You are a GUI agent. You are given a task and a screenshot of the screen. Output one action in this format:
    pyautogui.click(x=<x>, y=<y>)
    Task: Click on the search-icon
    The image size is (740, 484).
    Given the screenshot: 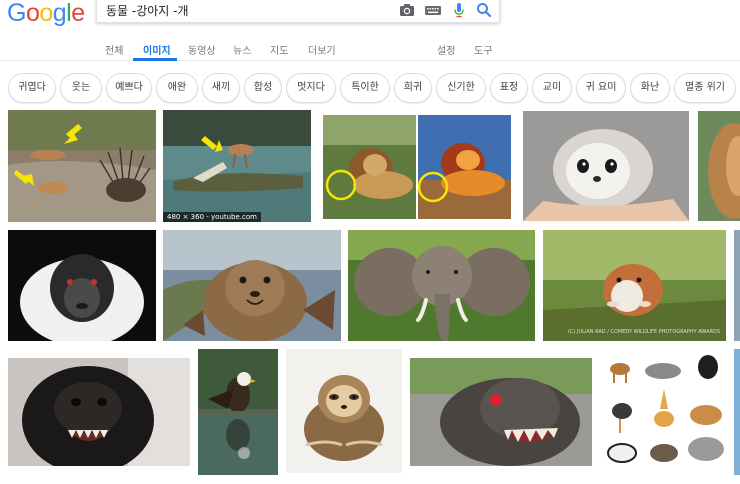 What is the action you would take?
    pyautogui.click(x=484, y=10)
    